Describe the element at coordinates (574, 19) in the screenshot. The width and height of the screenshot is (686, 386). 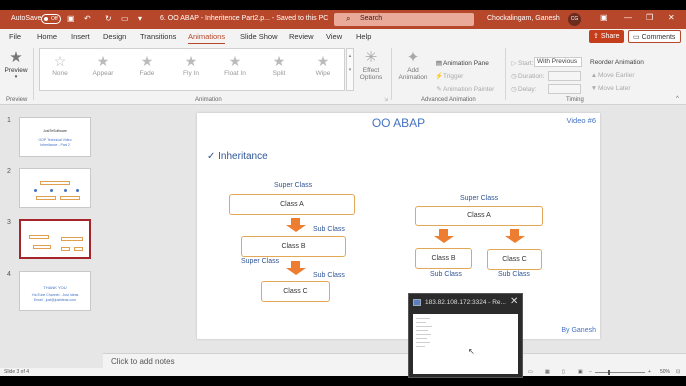
I see `avatar: CG` at that location.